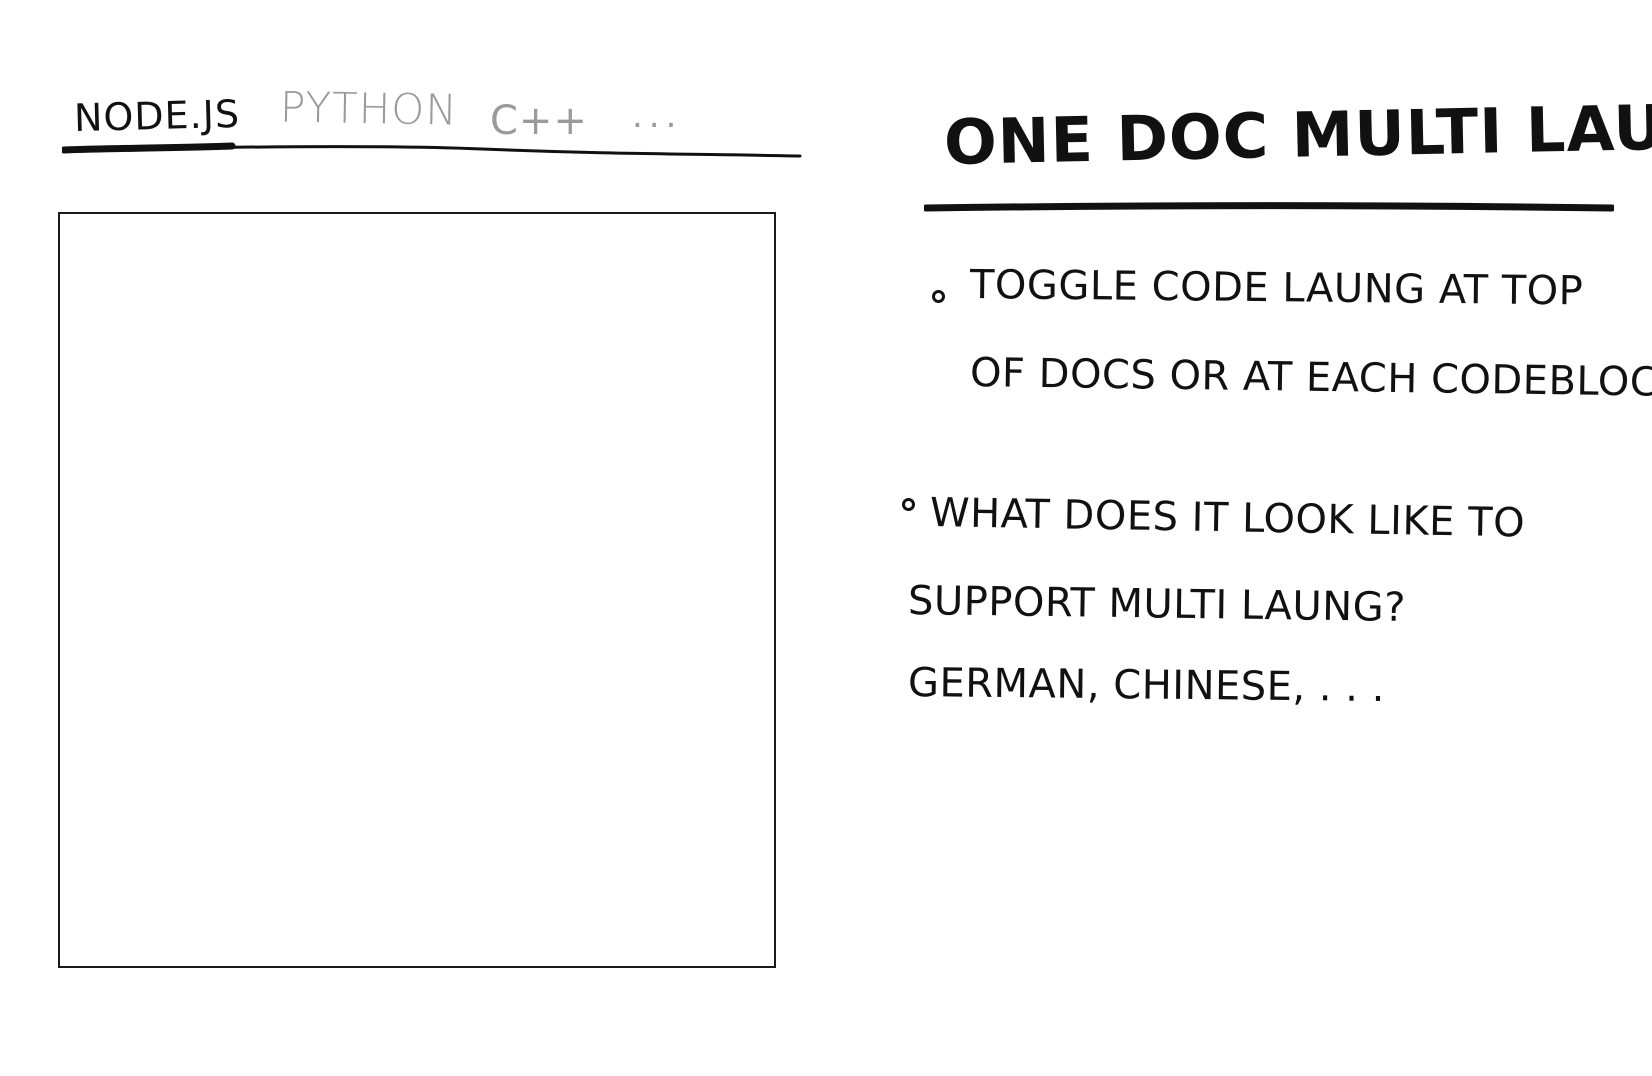 The height and width of the screenshot is (1076, 1652). Describe the element at coordinates (1297, 133) in the screenshot. I see `notes-title: ONE DOC MULTI LAUNG` at that location.